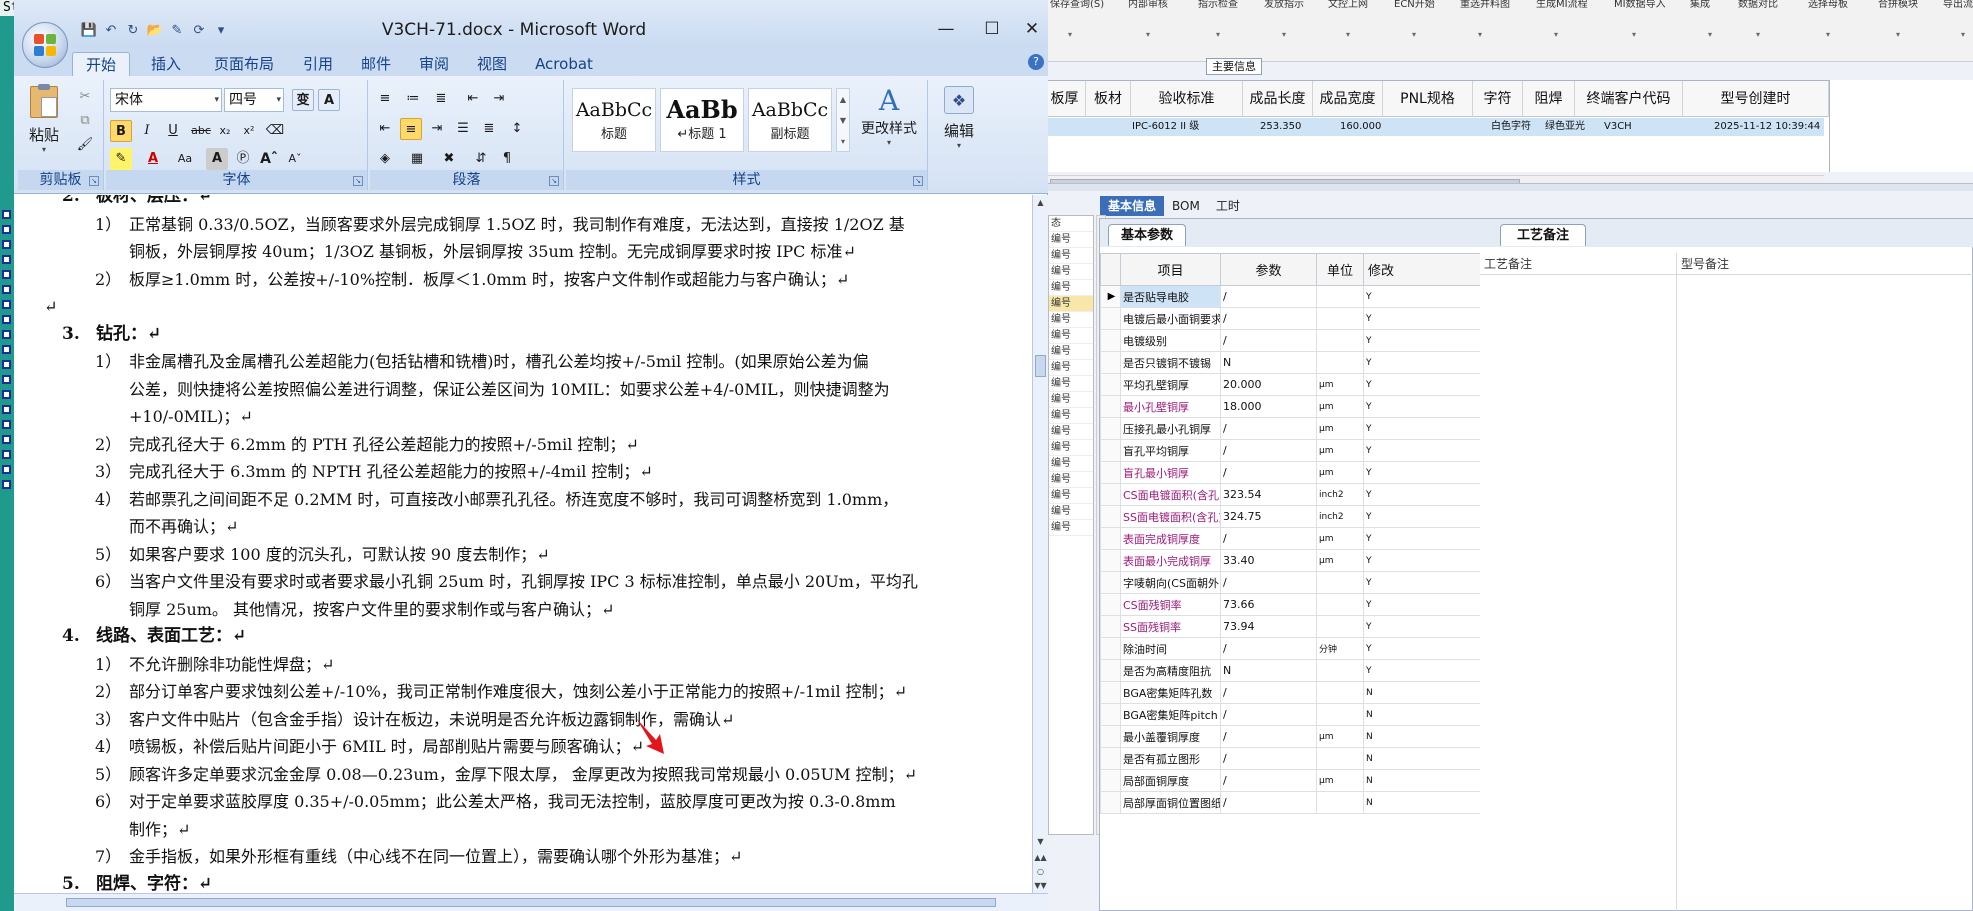  What do you see at coordinates (85, 121) in the screenshot?
I see `copy-icon: ⧉` at bounding box center [85, 121].